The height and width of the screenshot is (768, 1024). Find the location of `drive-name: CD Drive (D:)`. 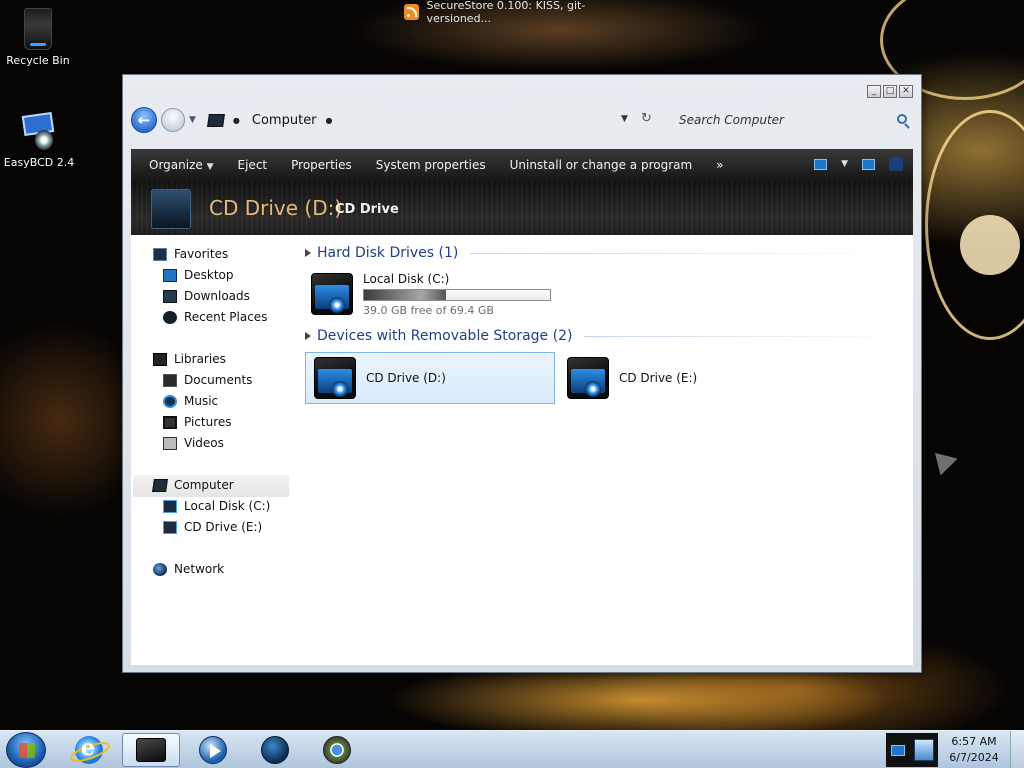

drive-name: CD Drive (D:) is located at coordinates (406, 378).